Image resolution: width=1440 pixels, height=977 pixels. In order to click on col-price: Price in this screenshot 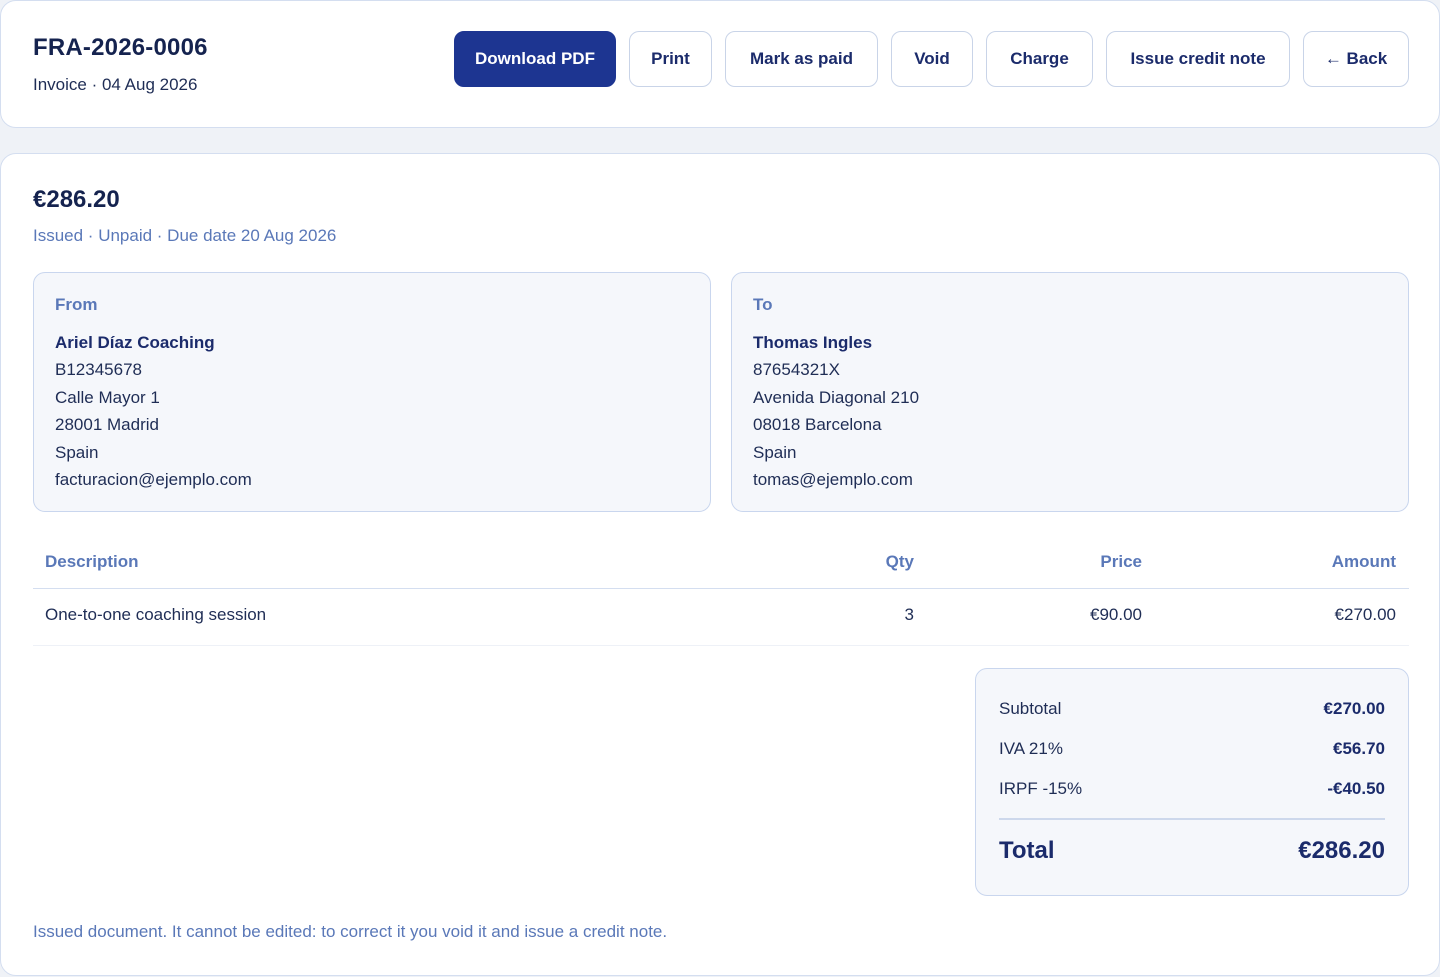, I will do `click(1121, 561)`.